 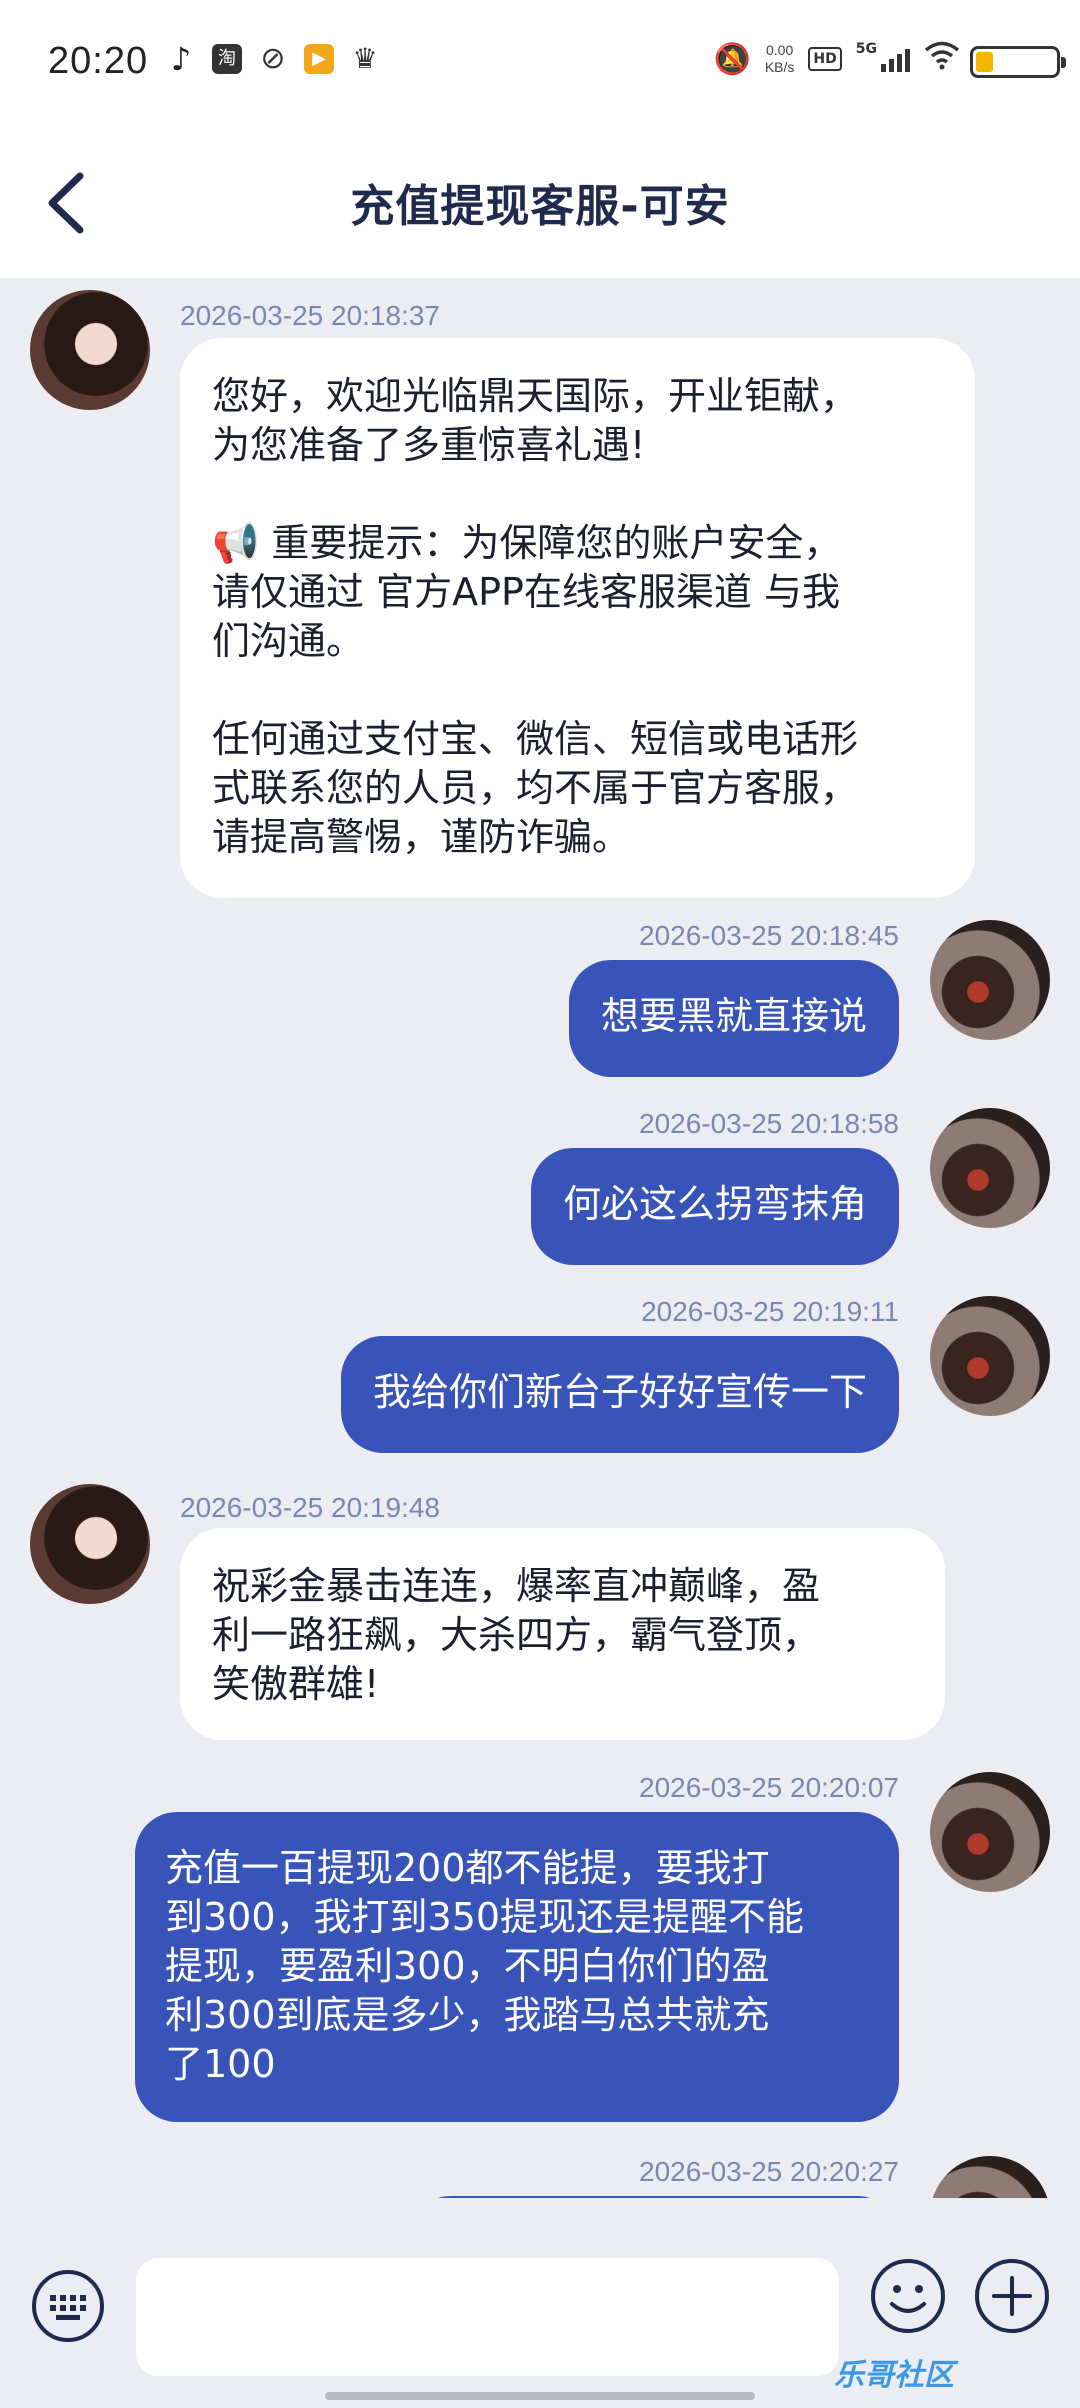 I want to click on mute-icon: 🔕, so click(x=732, y=59).